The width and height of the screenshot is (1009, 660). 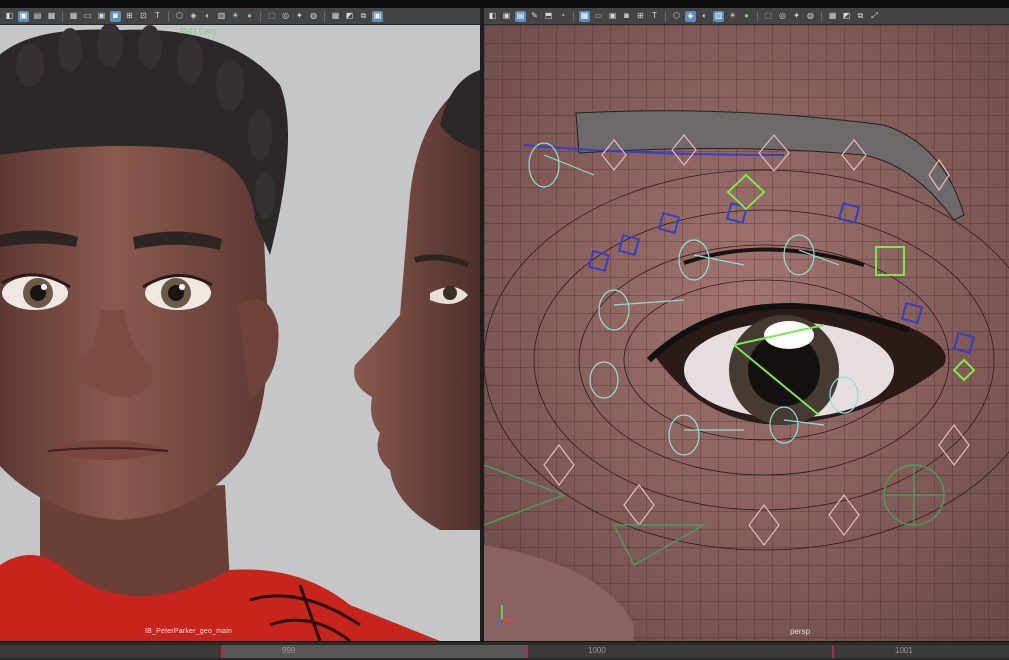 What do you see at coordinates (904, 650) in the screenshot?
I see `frame-tick-label: 1001` at bounding box center [904, 650].